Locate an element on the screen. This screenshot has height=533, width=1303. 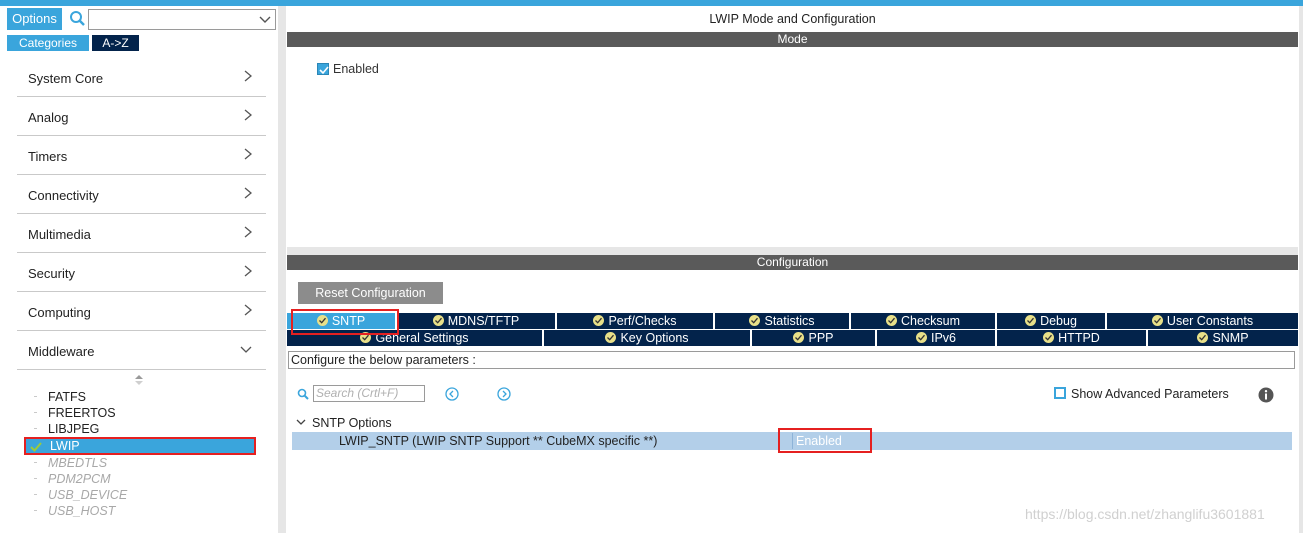
show-advanced-parameters-checkbox: Show Advanced Parameters is located at coordinates (1141, 394).